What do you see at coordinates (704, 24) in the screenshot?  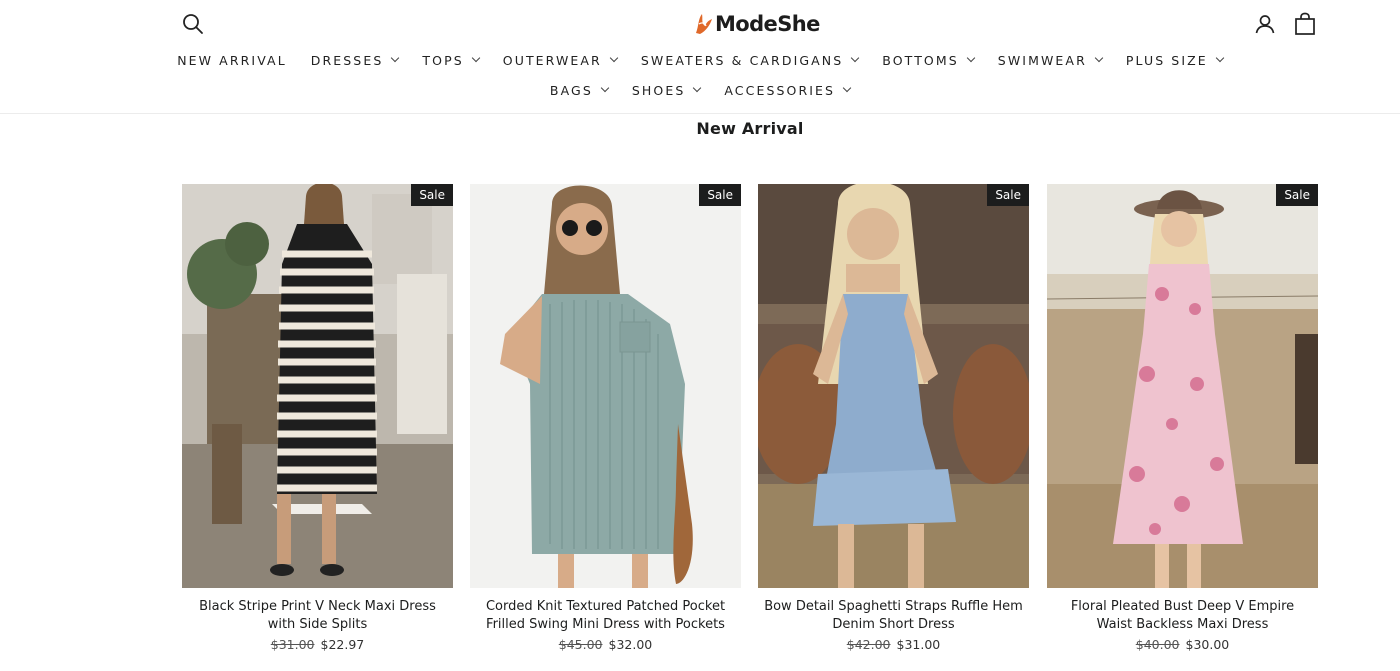 I see `logo-mark-icon` at bounding box center [704, 24].